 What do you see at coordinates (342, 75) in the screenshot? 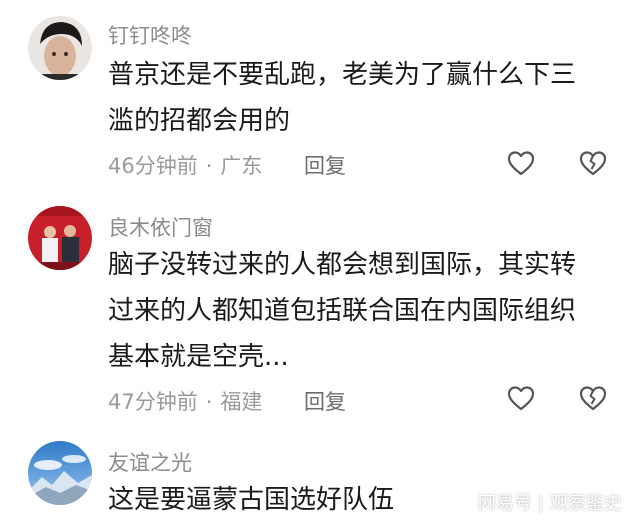
I see `comment-text-line: 普京还是不要乱跑，老美为了赢什么下三` at bounding box center [342, 75].